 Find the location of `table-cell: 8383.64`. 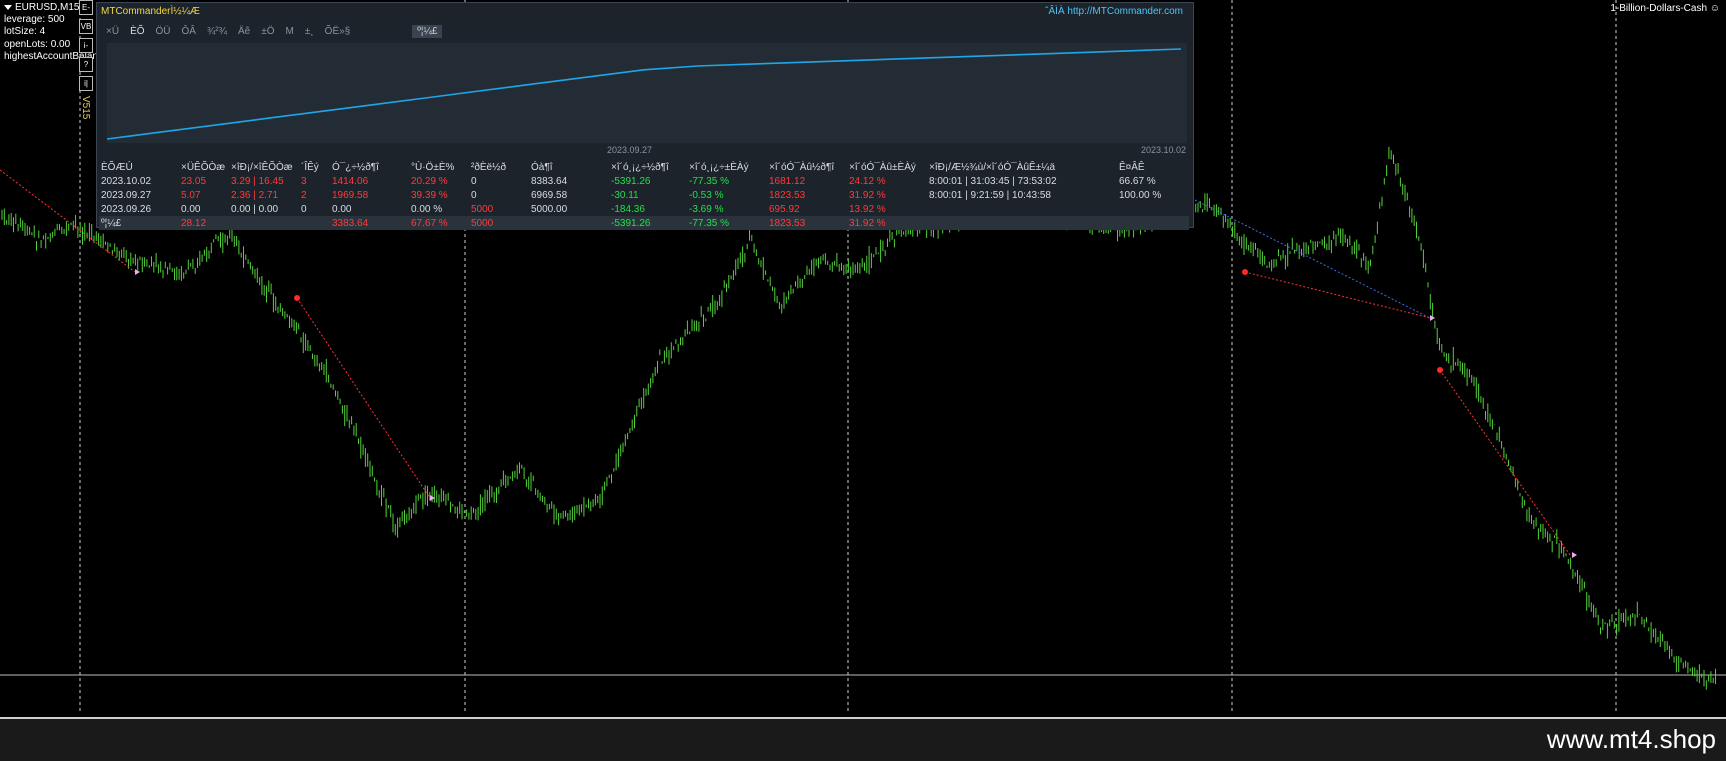

table-cell: 8383.64 is located at coordinates (549, 181).